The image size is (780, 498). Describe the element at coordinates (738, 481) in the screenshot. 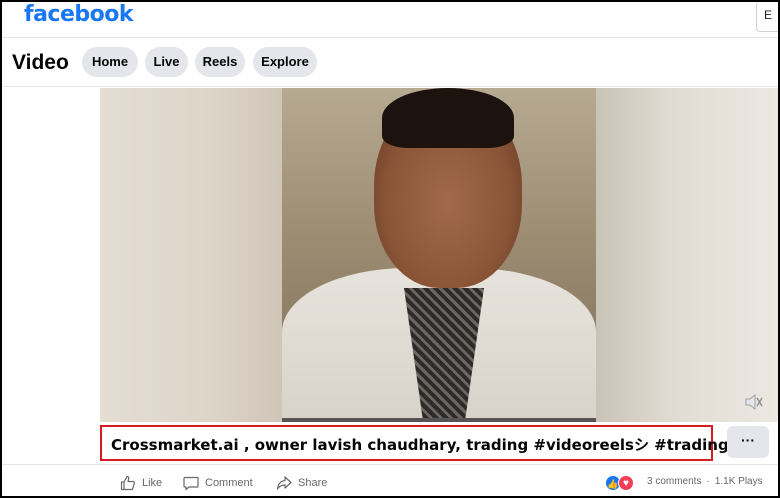

I see `plays-count: 1.1K Plays` at that location.